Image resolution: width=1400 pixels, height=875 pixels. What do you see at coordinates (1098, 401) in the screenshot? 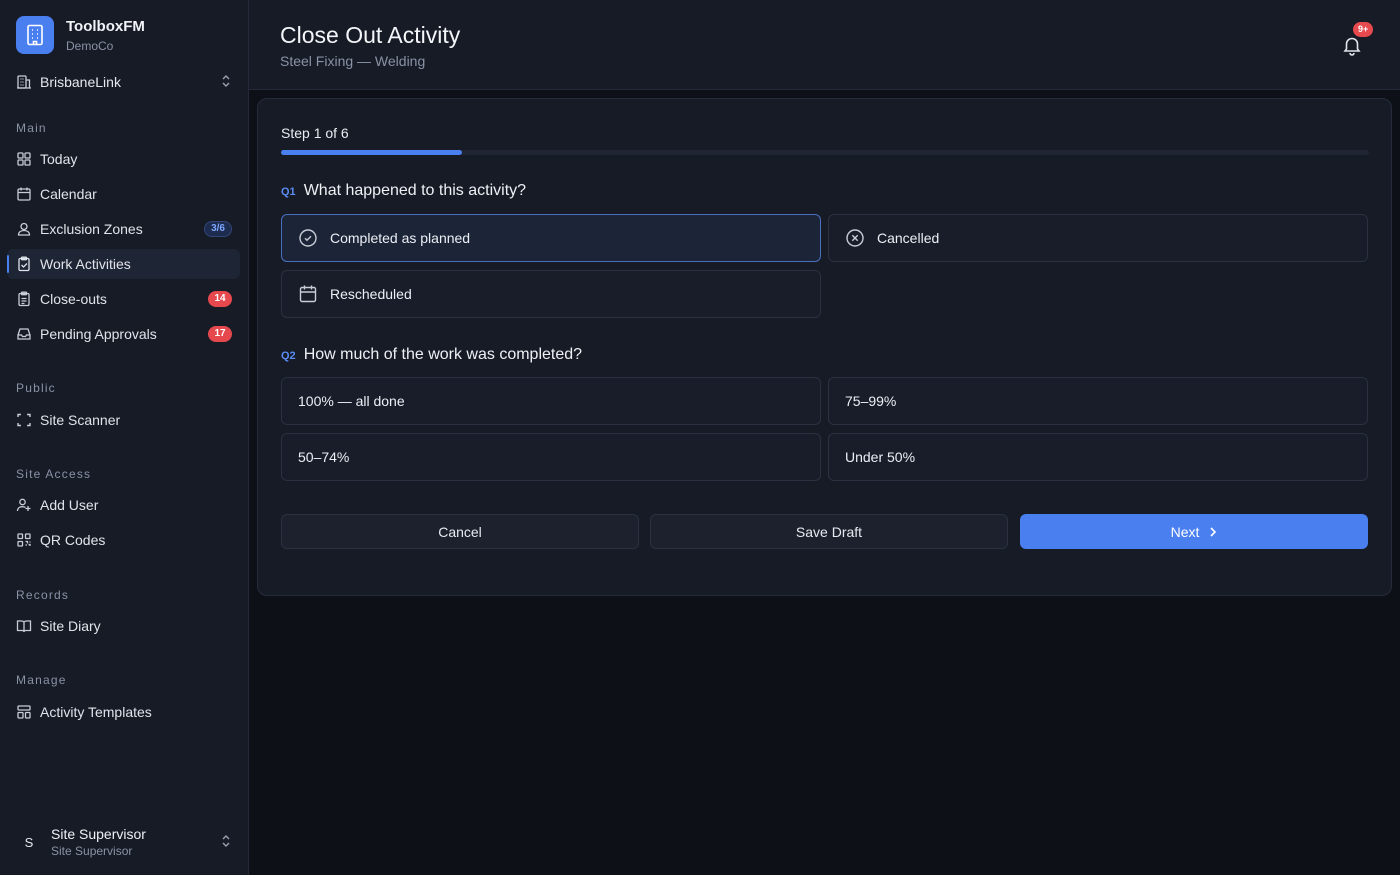
I see `option-75-99-percent: 75–99%` at bounding box center [1098, 401].